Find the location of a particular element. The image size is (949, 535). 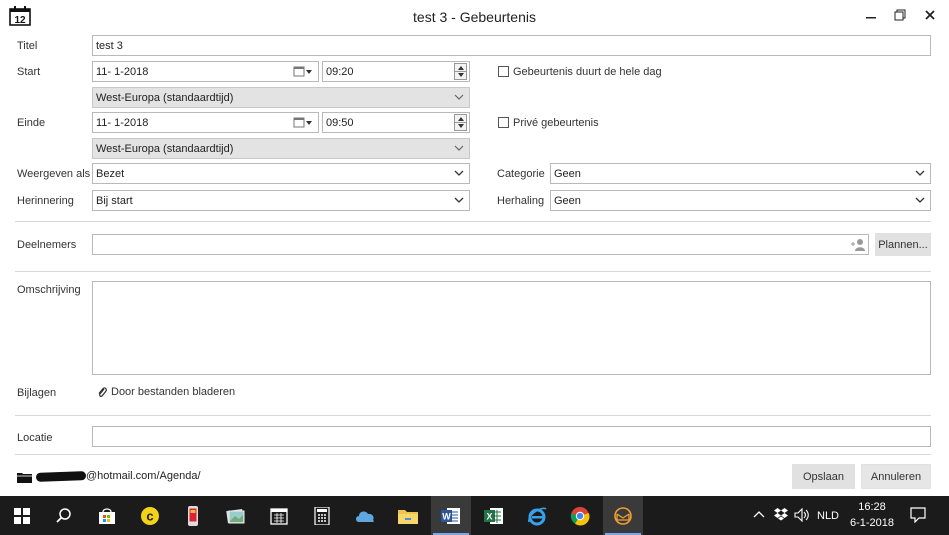

svg-text: W is located at coordinates (446, 516).